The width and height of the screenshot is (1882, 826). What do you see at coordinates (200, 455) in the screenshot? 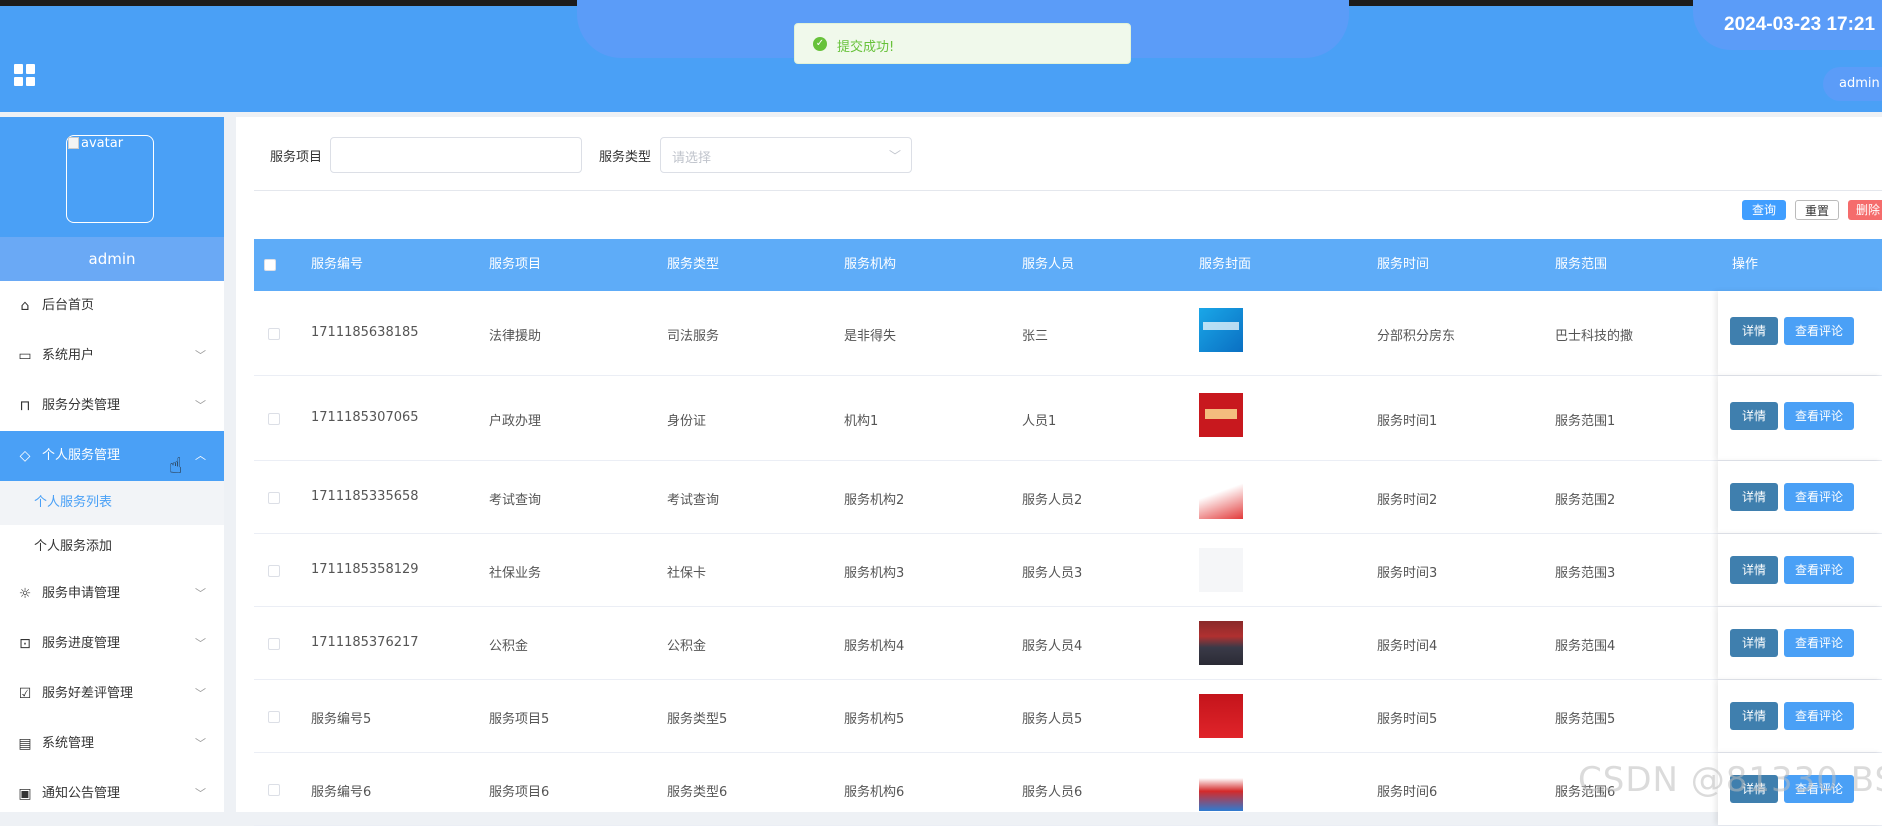
I see `chevron-up-icon: ︿` at bounding box center [200, 455].